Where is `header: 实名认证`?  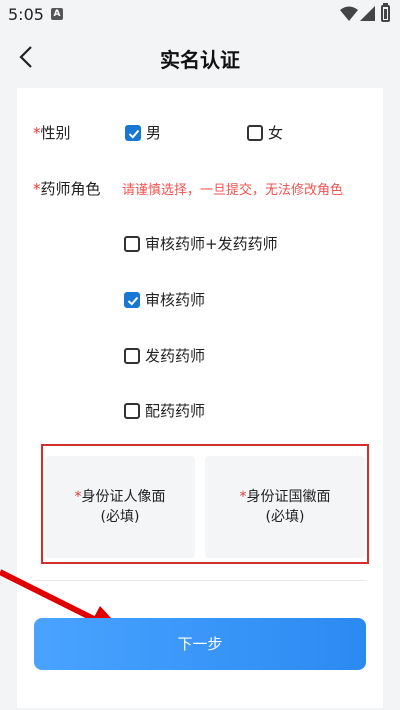
header: 实名认证 is located at coordinates (200, 58).